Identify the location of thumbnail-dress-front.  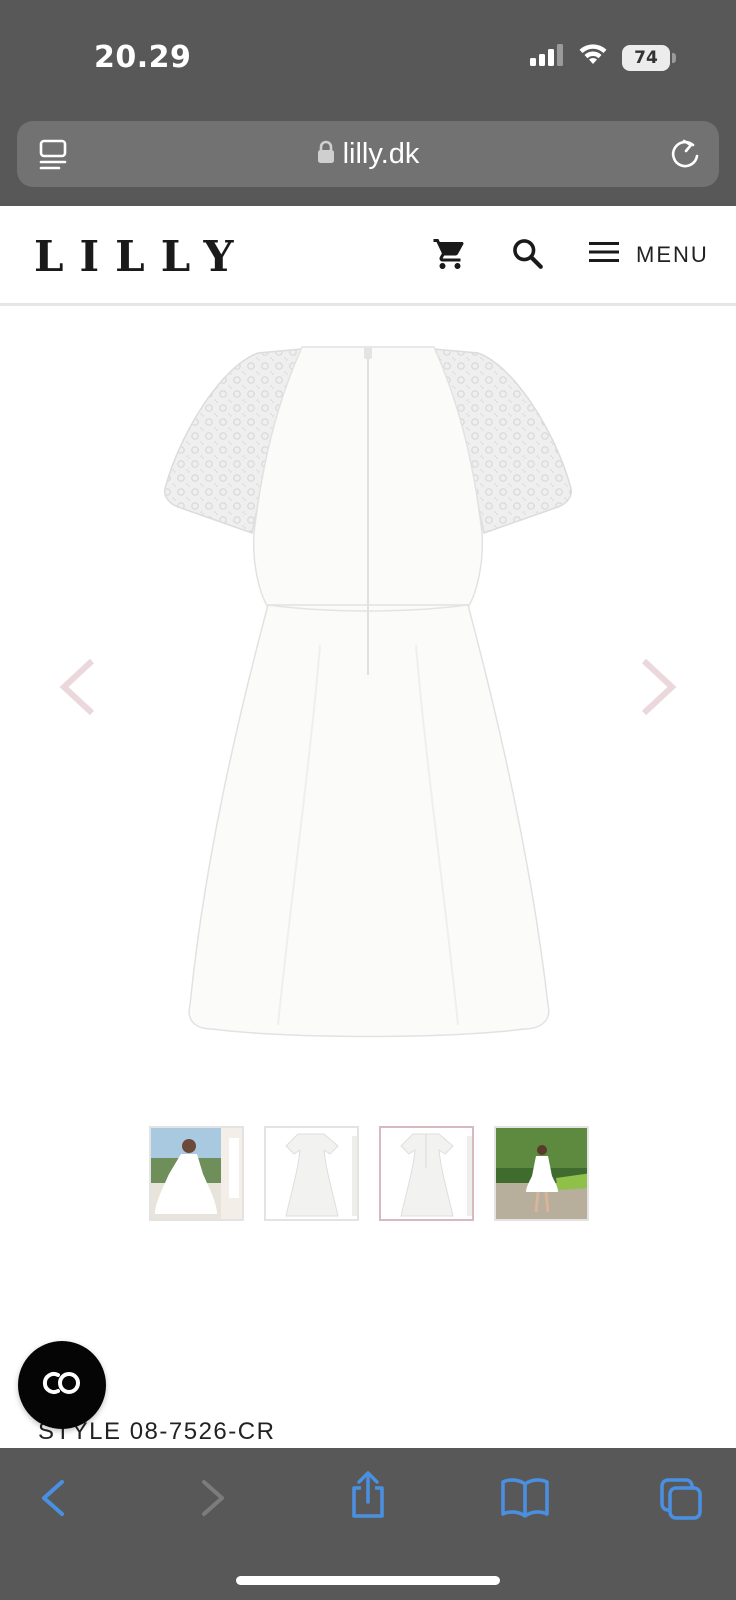
(311, 1173).